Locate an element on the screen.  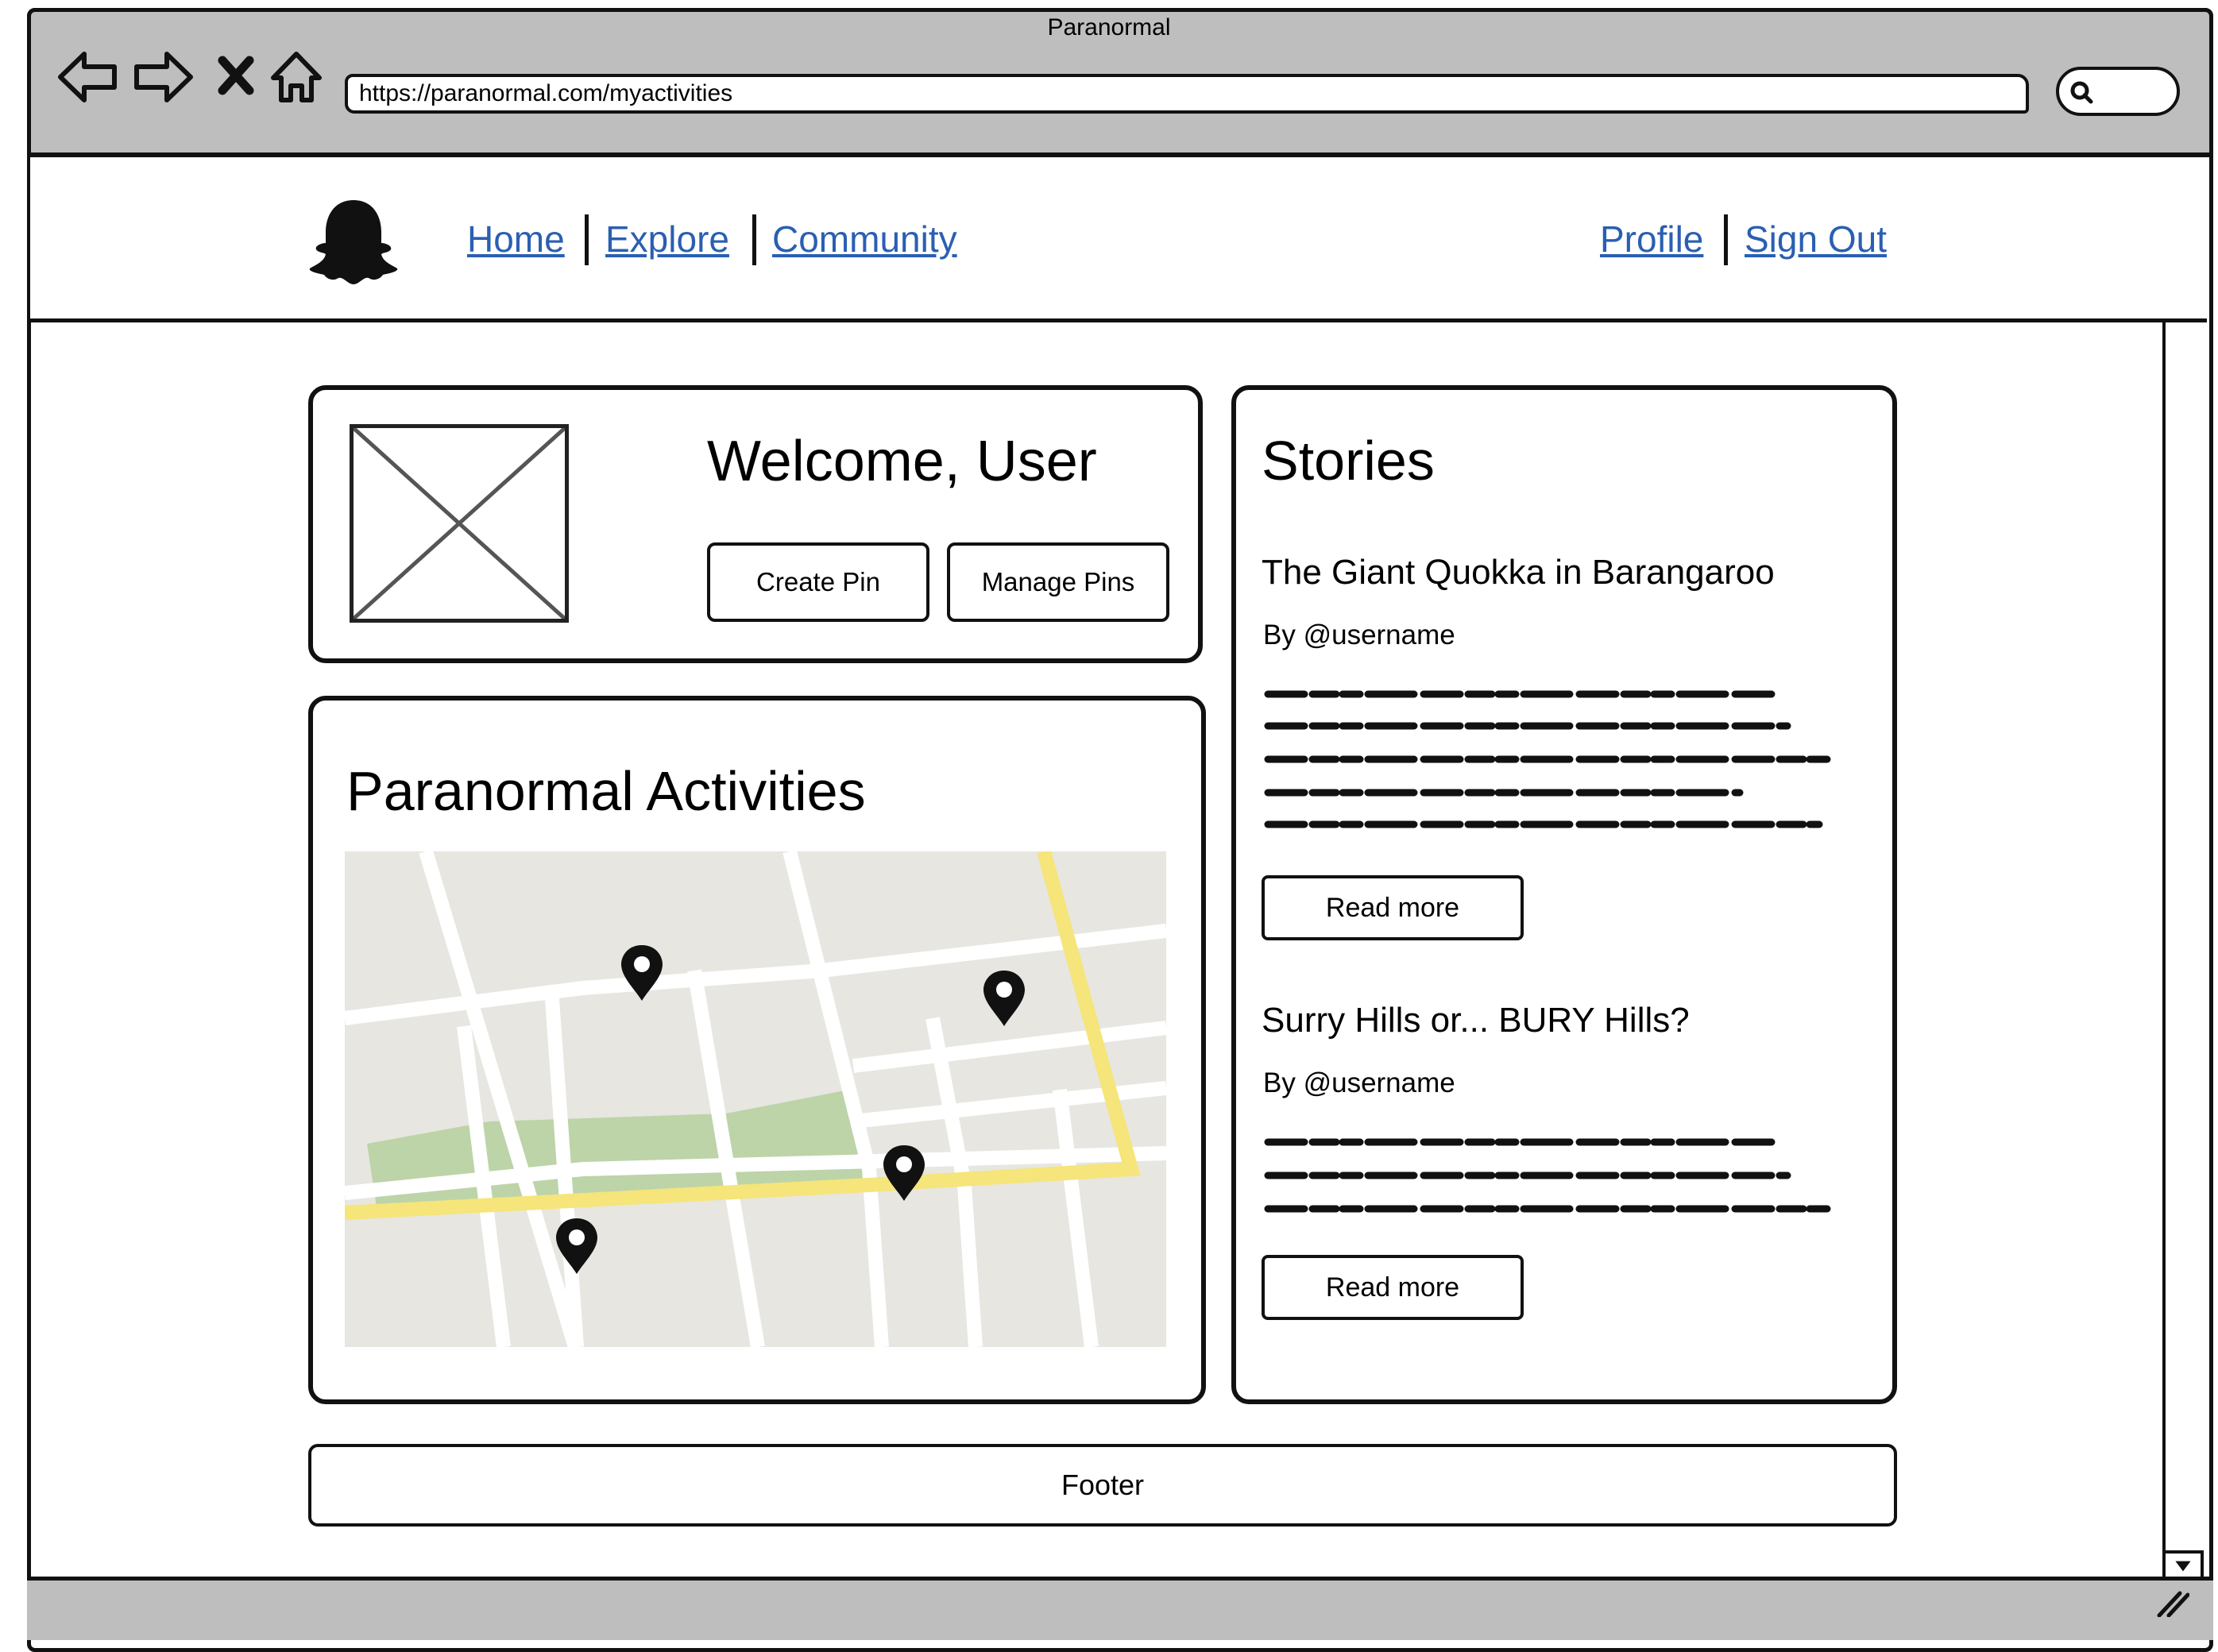
story-title: Surry Hills or... BURY Hills? is located at coordinates (1476, 1020).